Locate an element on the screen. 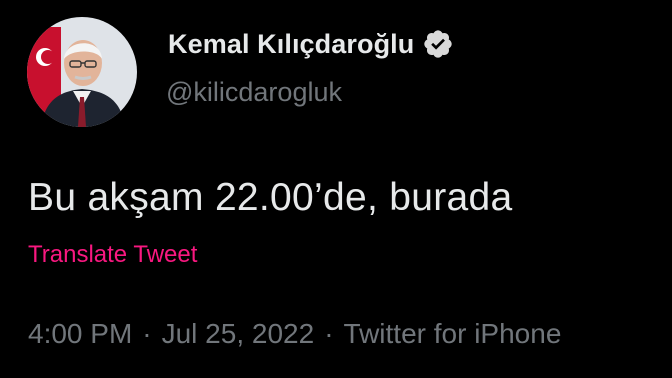  profile-photo is located at coordinates (82, 72).